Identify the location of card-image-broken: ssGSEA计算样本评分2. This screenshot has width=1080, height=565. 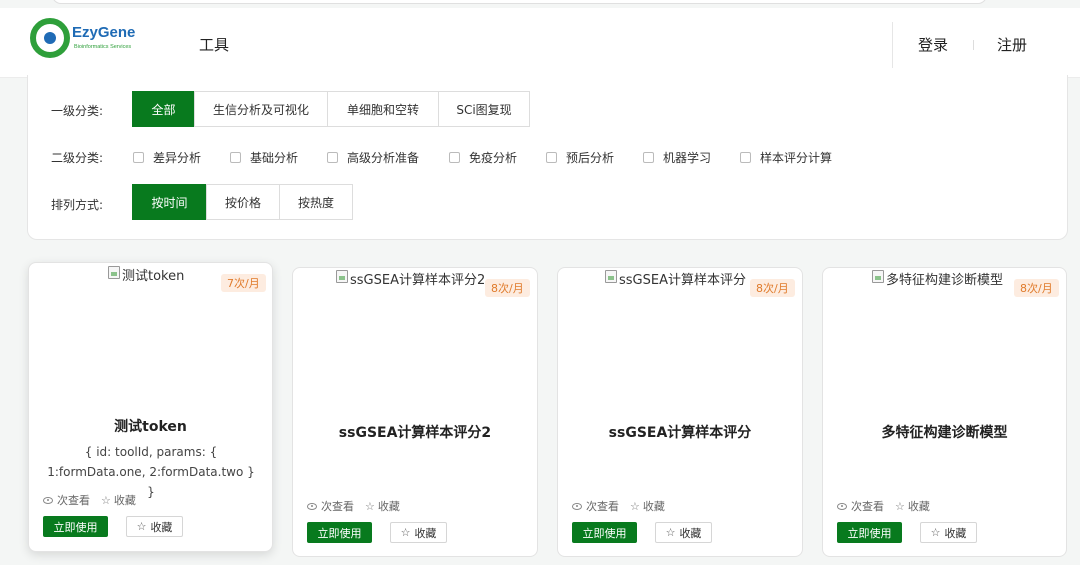
(410, 278).